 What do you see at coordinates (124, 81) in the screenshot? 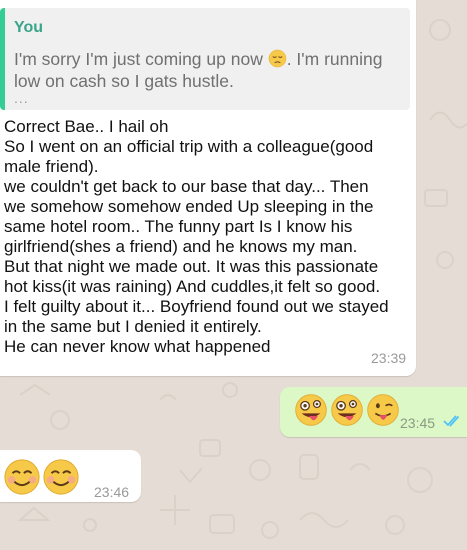
I see `quote-text-line2: low on cash so I gats hustle.` at bounding box center [124, 81].